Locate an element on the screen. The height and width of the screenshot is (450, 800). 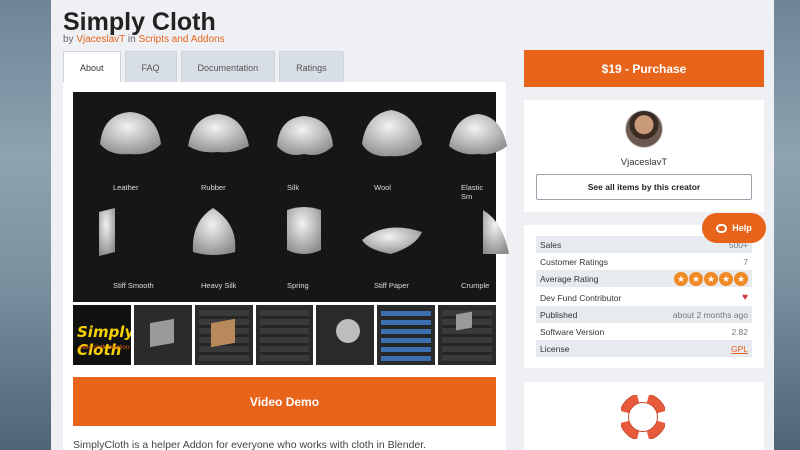
thumbnail-logo-sub: easy cloth creation is located at coordinates (104, 348).